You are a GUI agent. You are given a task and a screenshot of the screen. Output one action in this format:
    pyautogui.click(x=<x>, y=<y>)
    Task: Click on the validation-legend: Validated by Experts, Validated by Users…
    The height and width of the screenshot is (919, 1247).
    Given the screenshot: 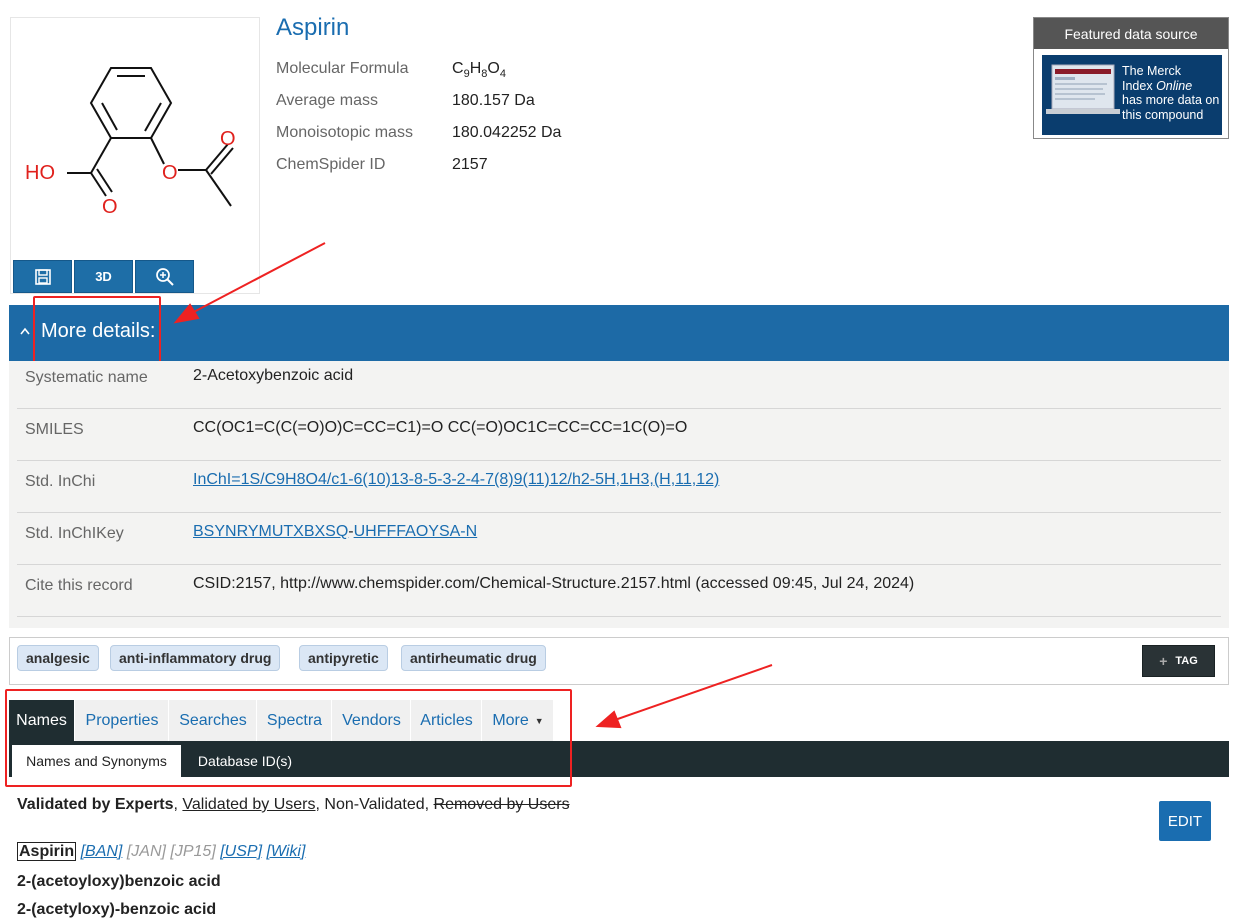 What is the action you would take?
    pyautogui.click(x=293, y=804)
    